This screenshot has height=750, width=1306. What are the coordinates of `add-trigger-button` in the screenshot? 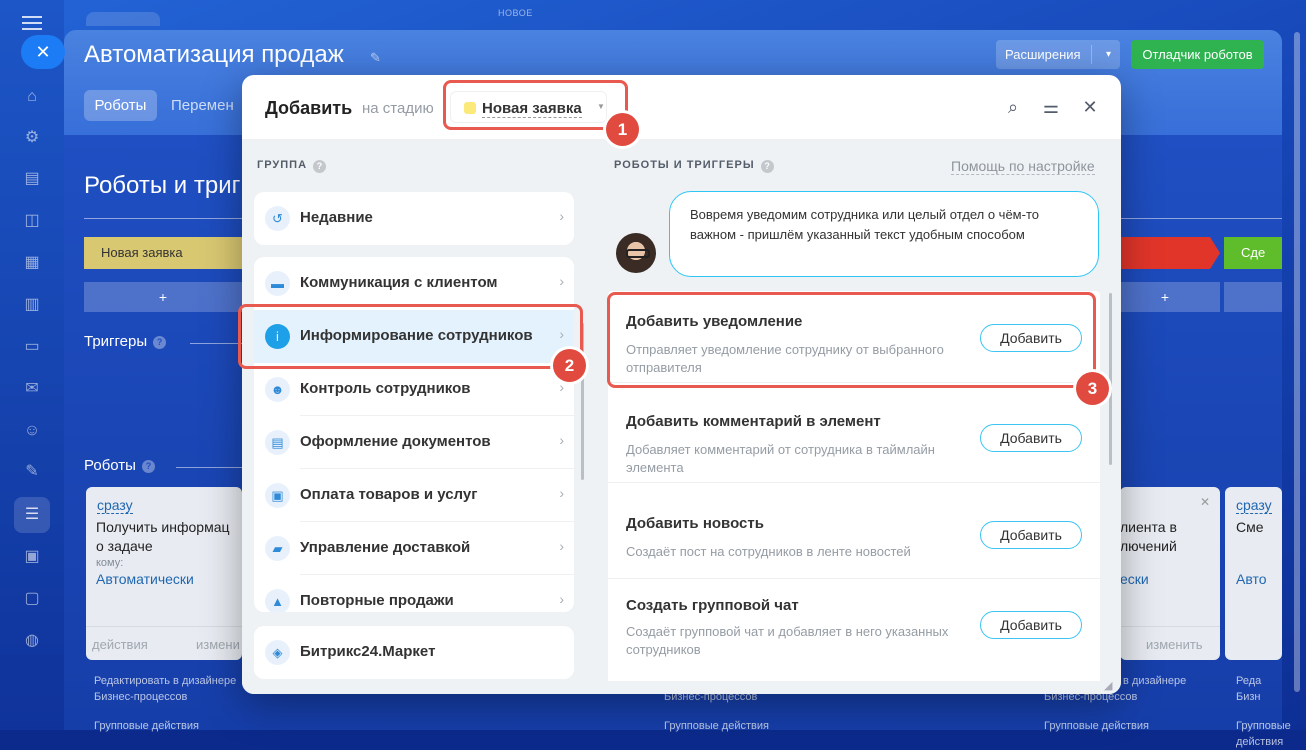 It's located at (1253, 297).